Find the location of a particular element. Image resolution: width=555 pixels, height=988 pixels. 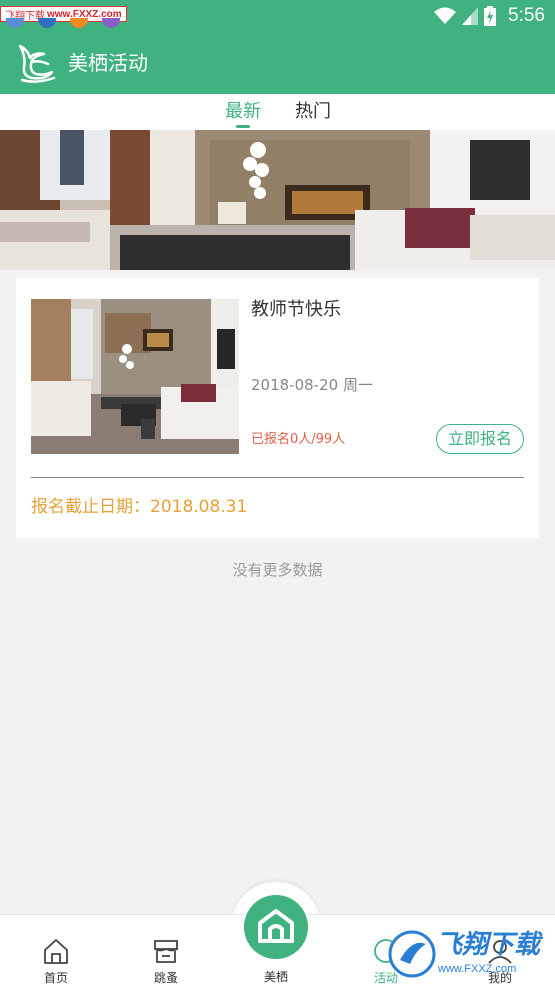

signup-count: 已报名0人/99人 is located at coordinates (298, 439).